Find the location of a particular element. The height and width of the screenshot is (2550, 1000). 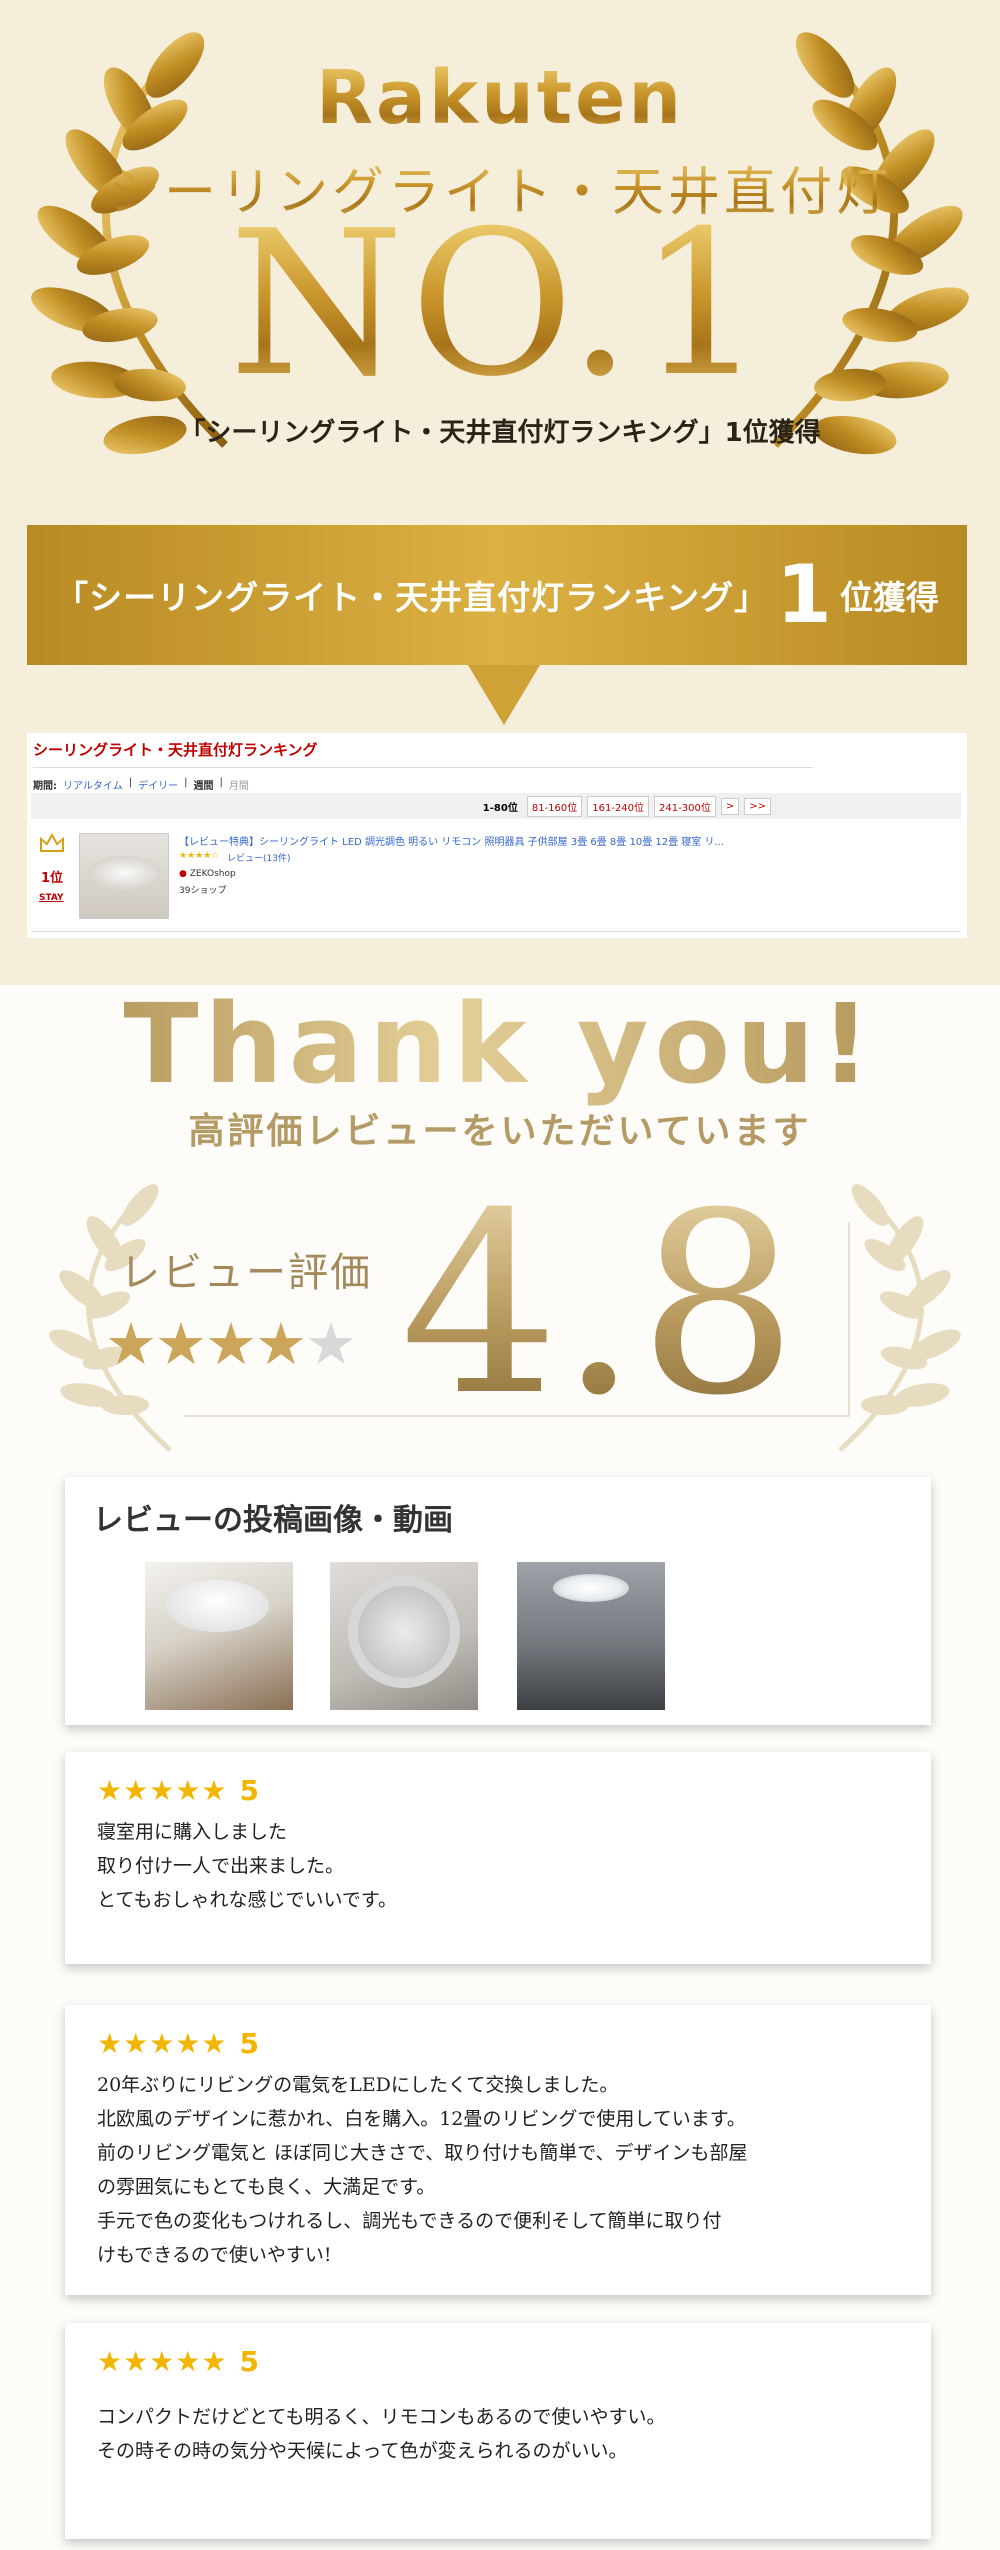

period-daily: デイリー is located at coordinates (158, 784).